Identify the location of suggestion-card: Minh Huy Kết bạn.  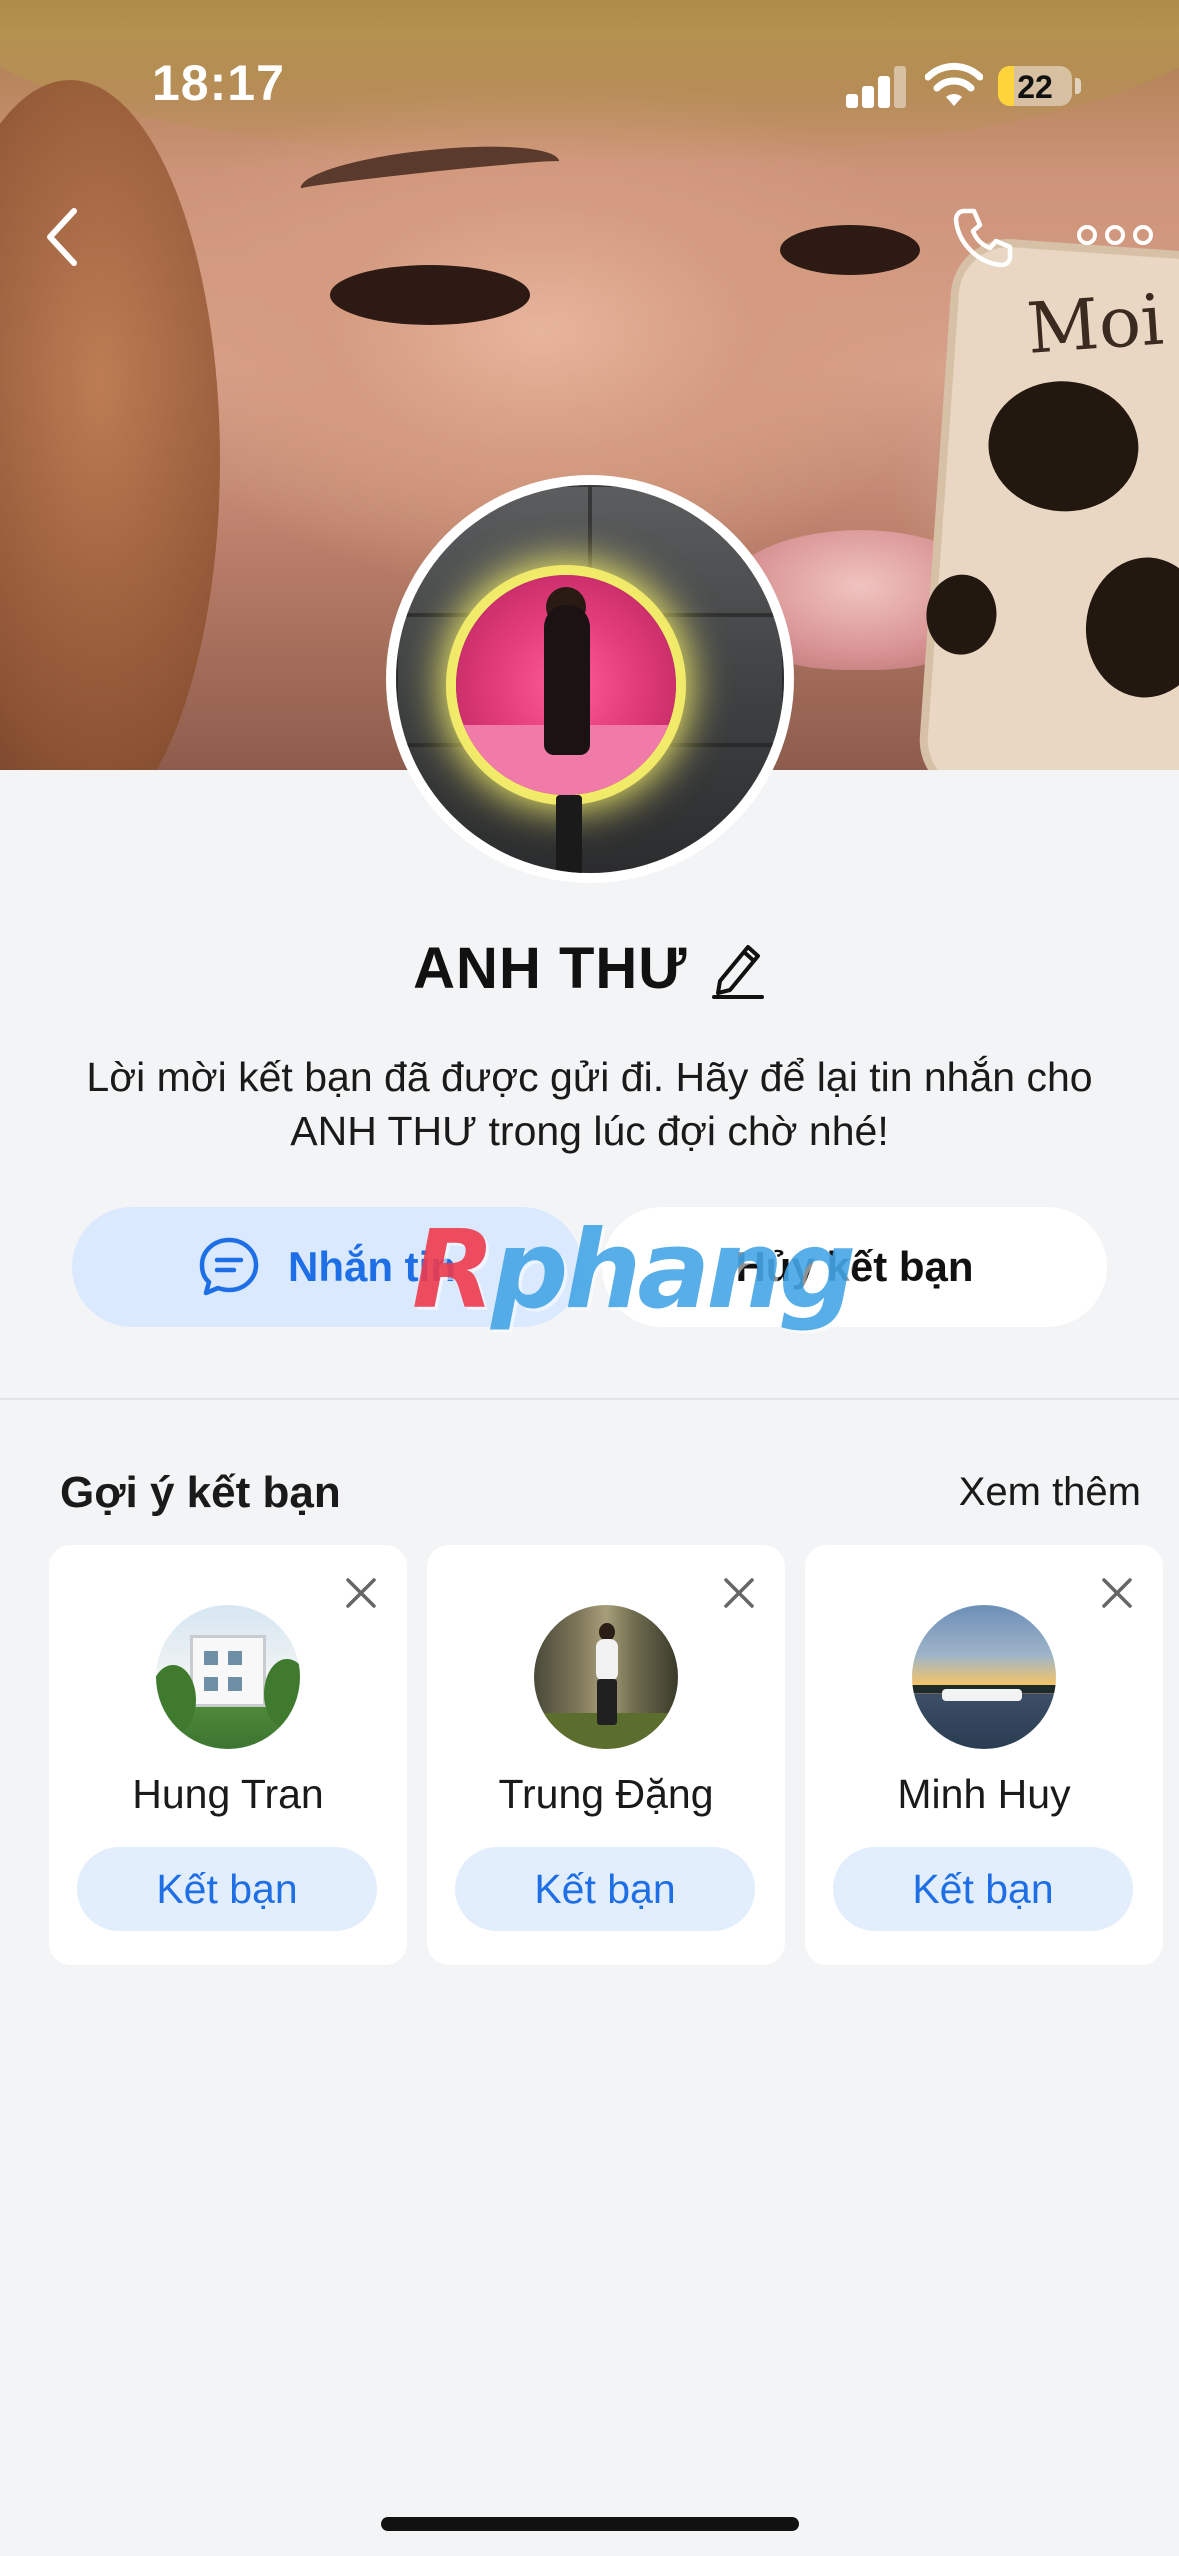
(984, 1755).